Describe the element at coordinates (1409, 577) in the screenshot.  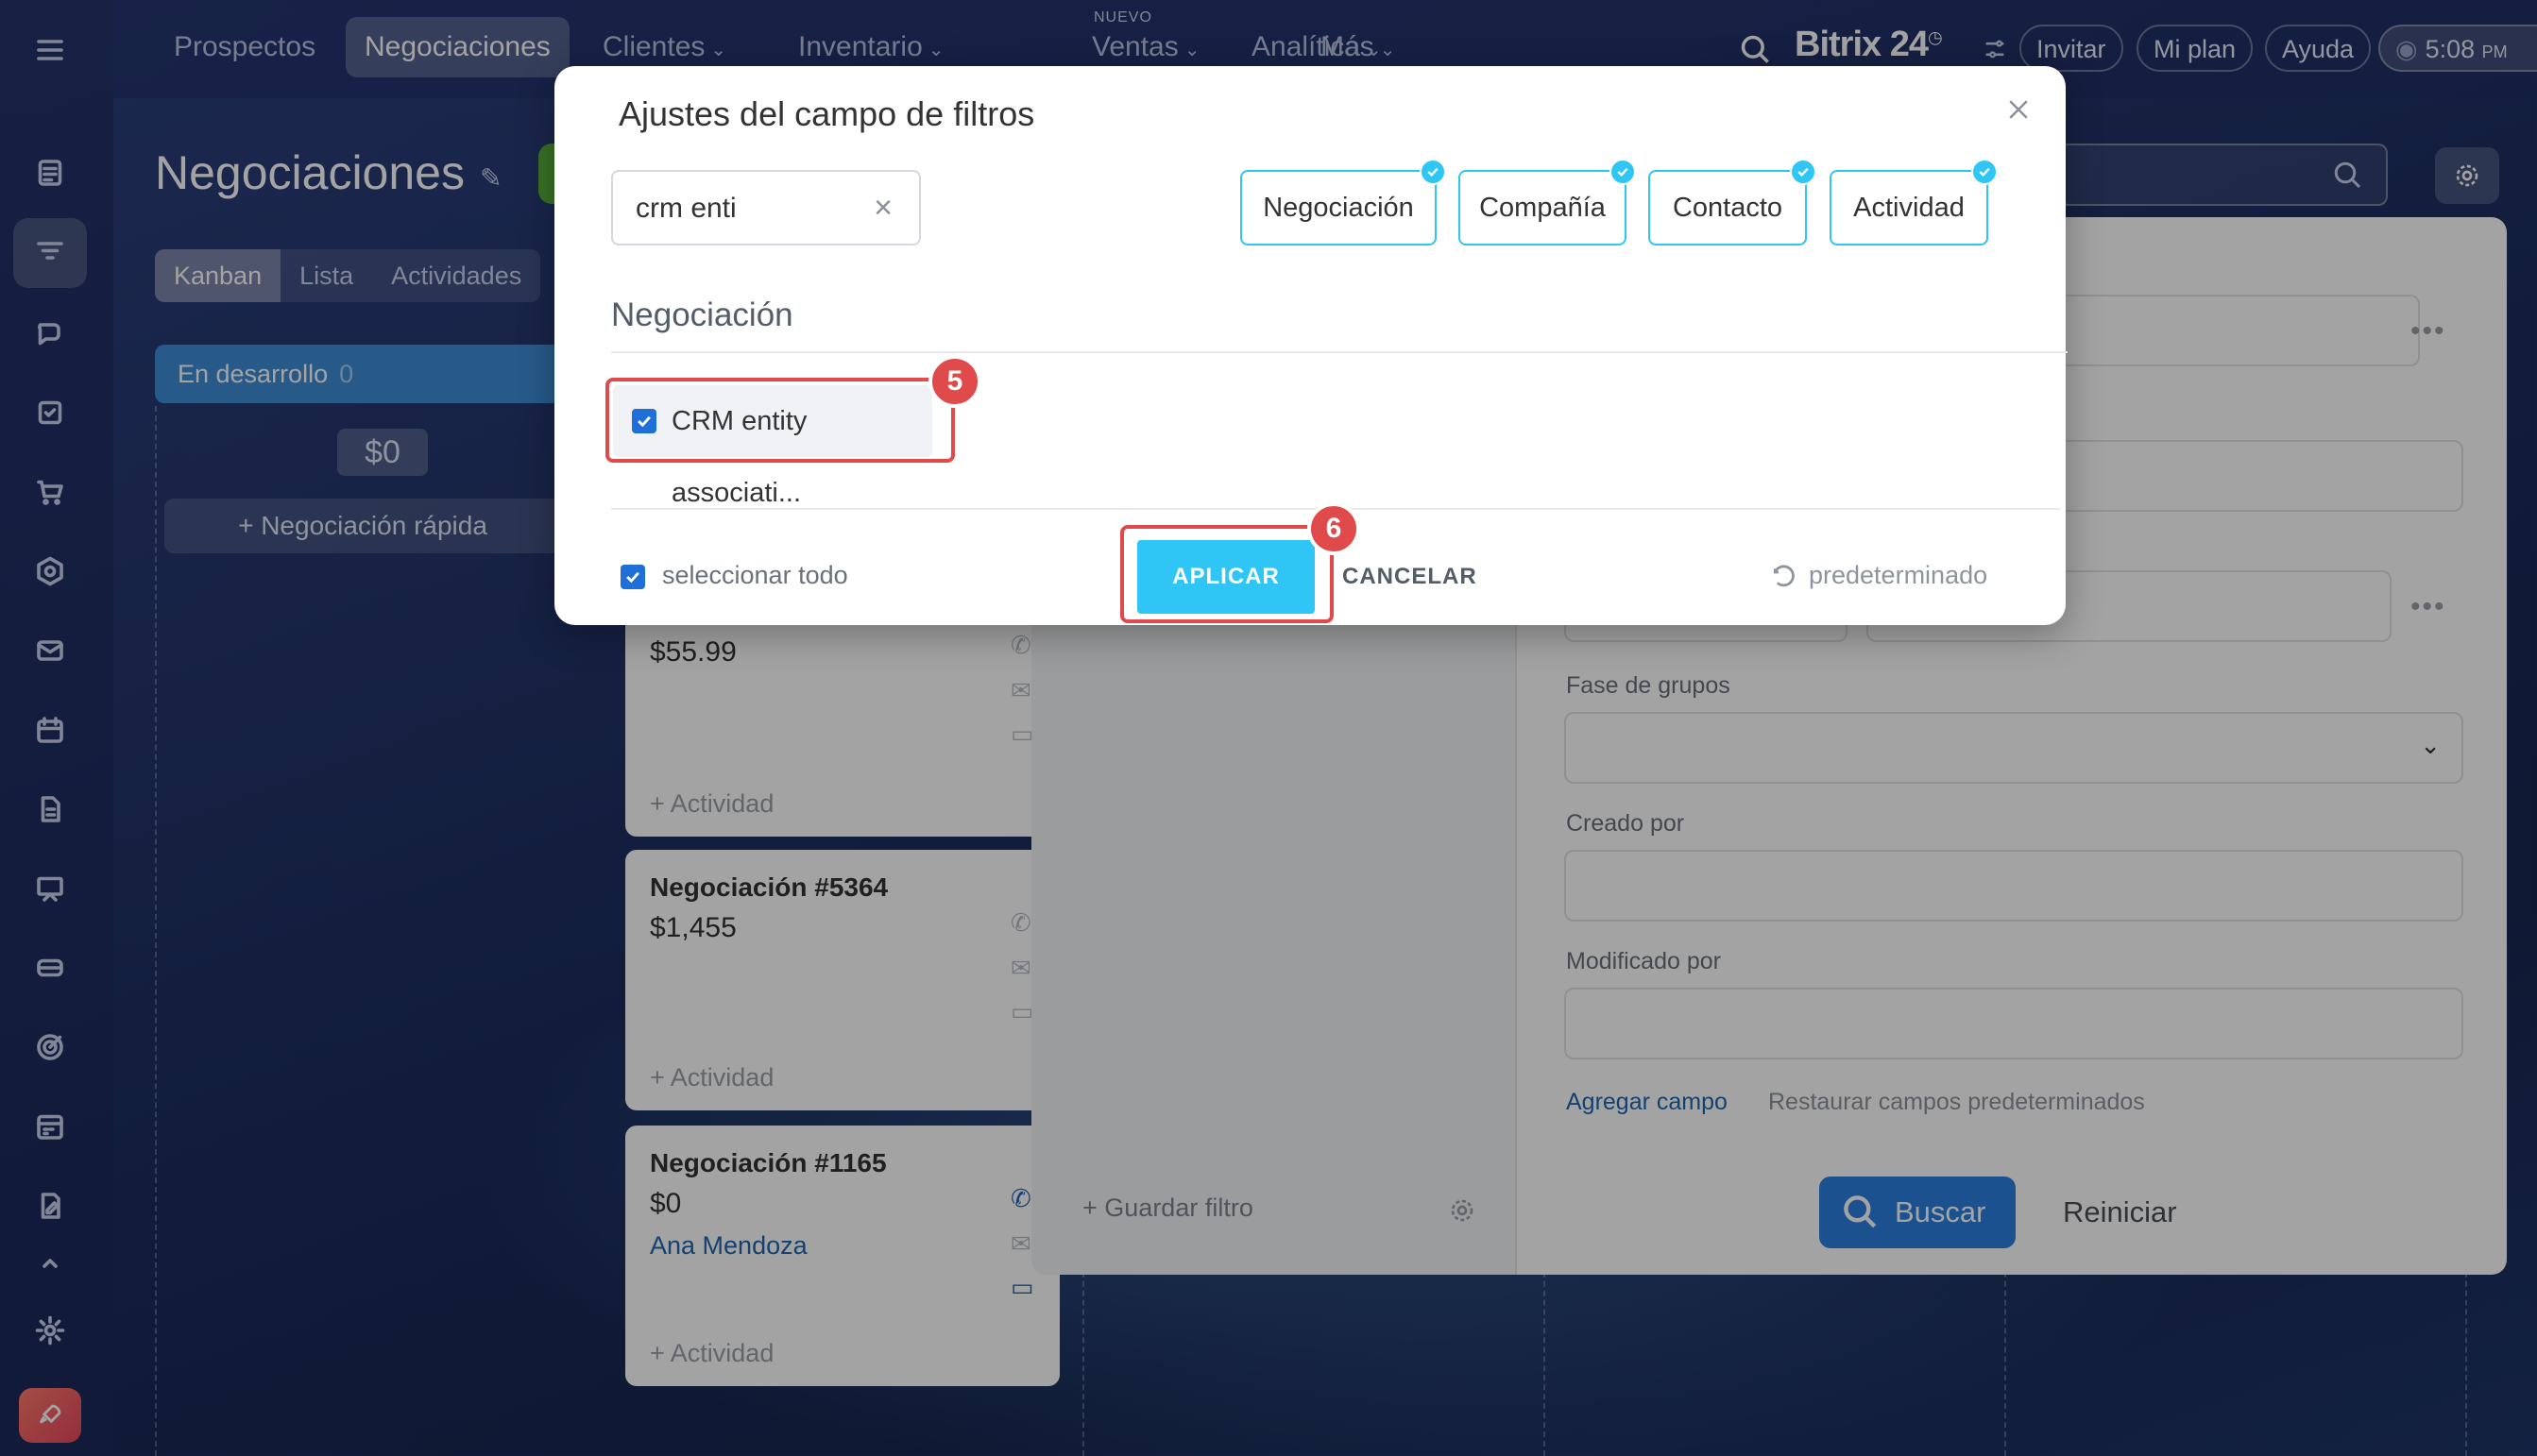
I see `cancel-button: CANCELAR` at that location.